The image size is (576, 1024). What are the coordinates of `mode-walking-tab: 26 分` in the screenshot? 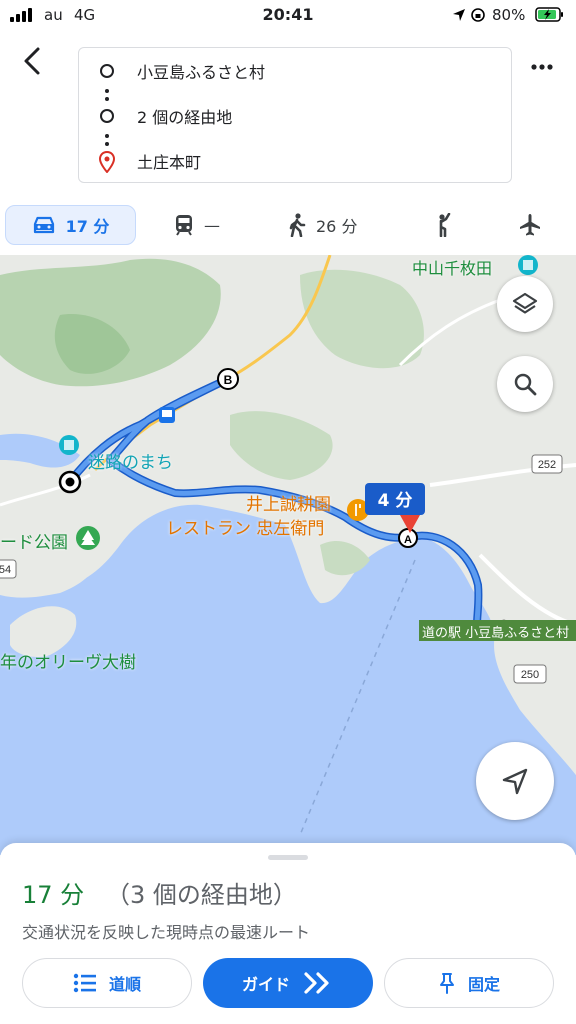 It's located at (322, 225).